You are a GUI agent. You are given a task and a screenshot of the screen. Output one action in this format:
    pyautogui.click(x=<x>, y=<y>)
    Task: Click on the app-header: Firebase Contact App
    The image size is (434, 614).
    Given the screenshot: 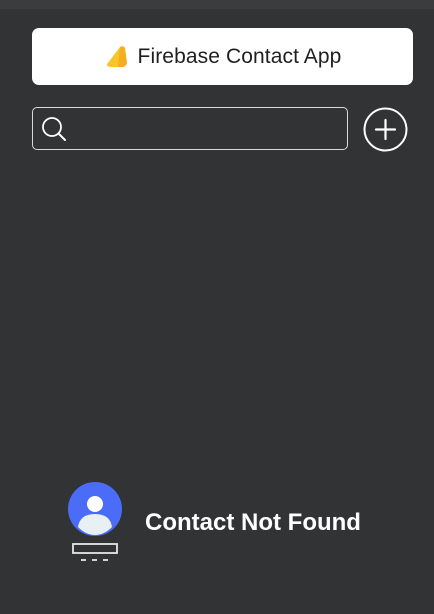 What is the action you would take?
    pyautogui.click(x=222, y=56)
    